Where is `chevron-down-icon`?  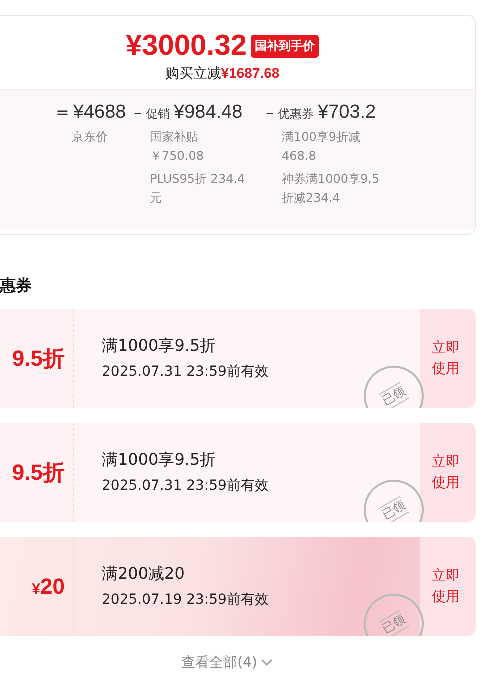
chevron-down-icon is located at coordinates (267, 663).